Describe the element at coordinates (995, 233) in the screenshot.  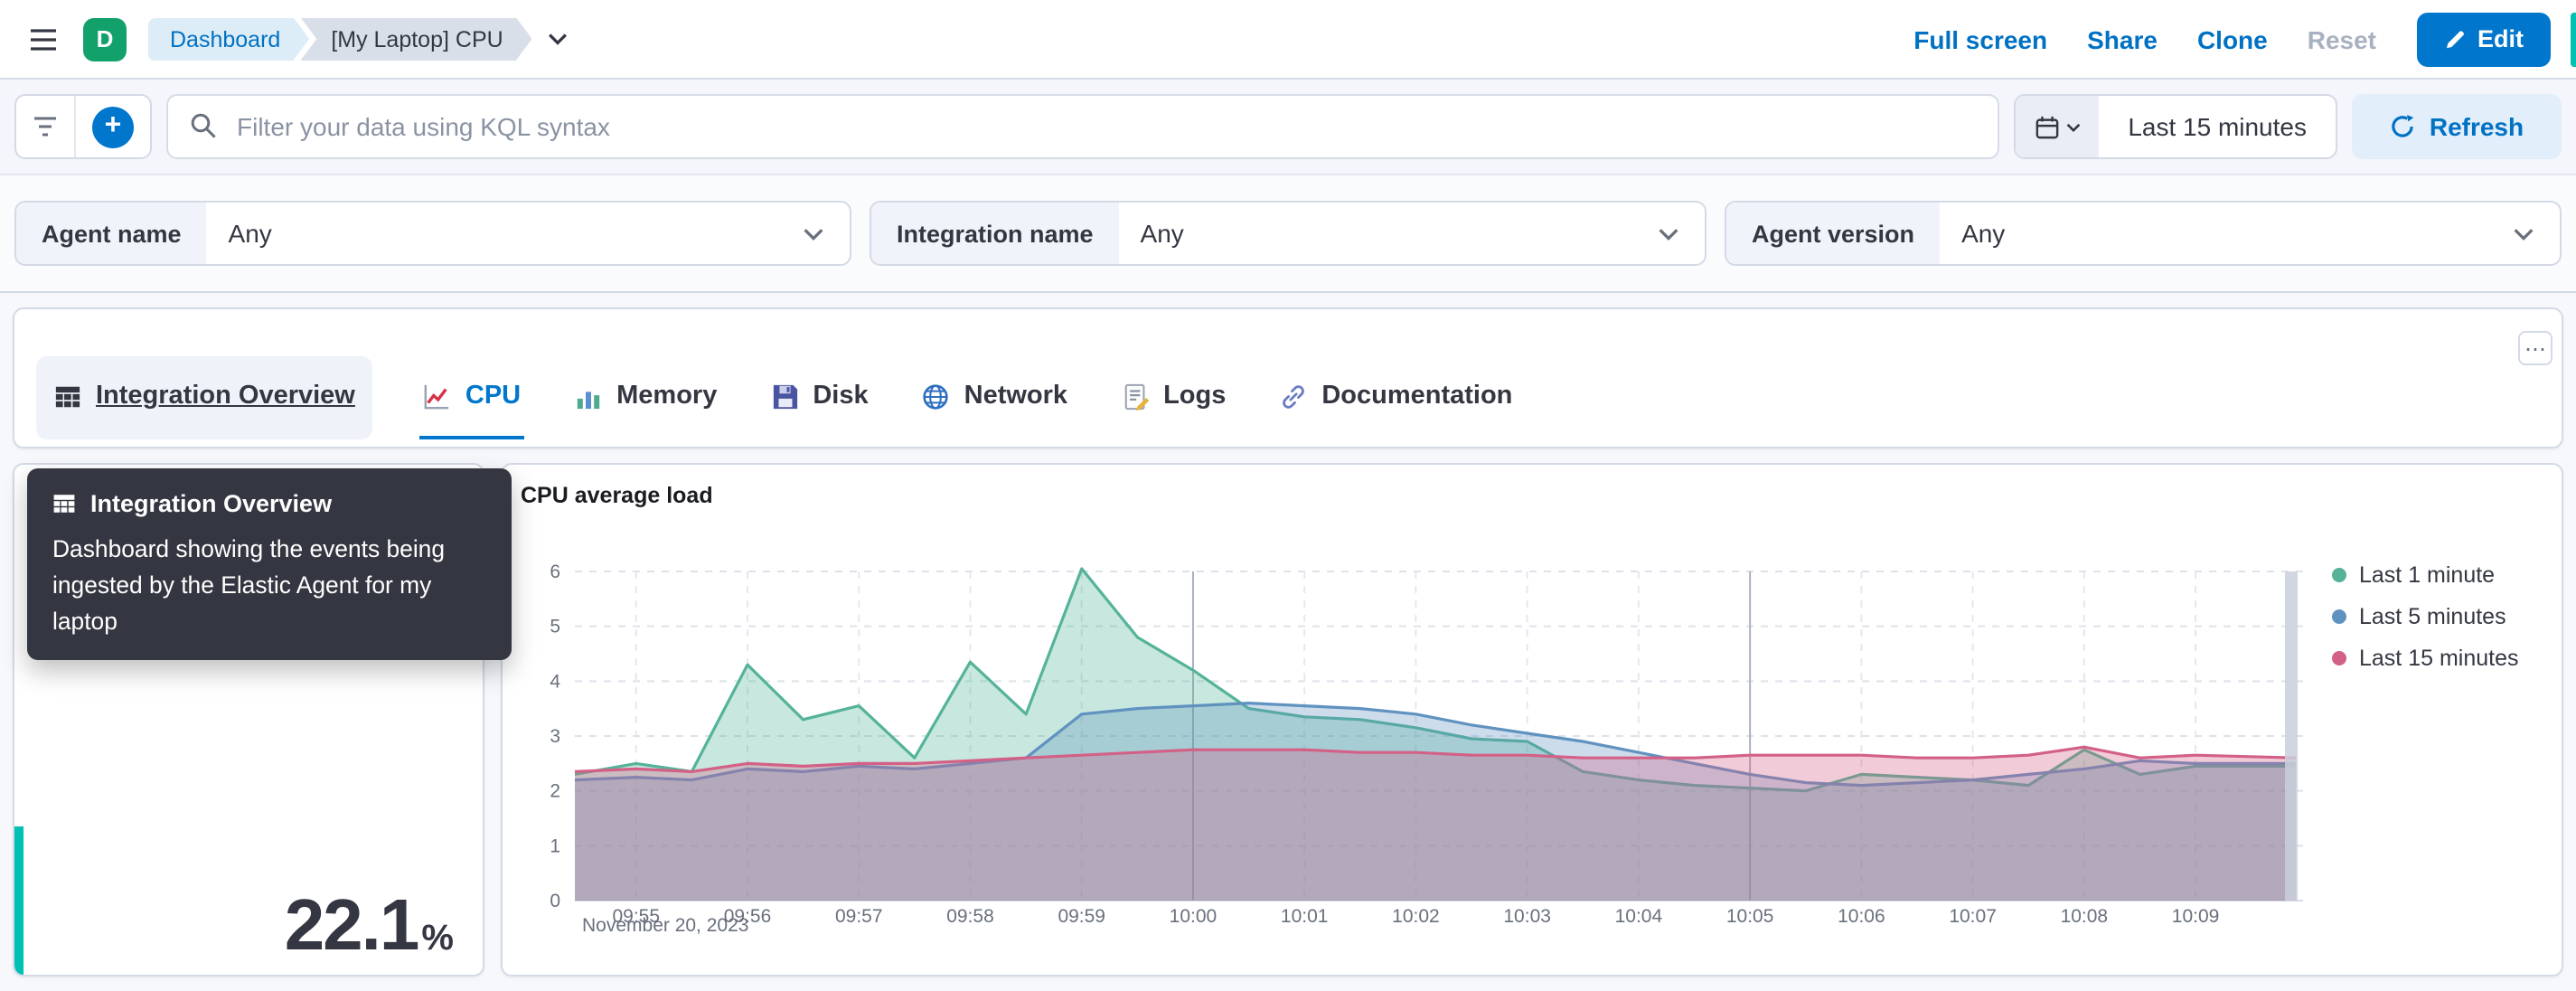
I see `filter-control-label: Integration name` at that location.